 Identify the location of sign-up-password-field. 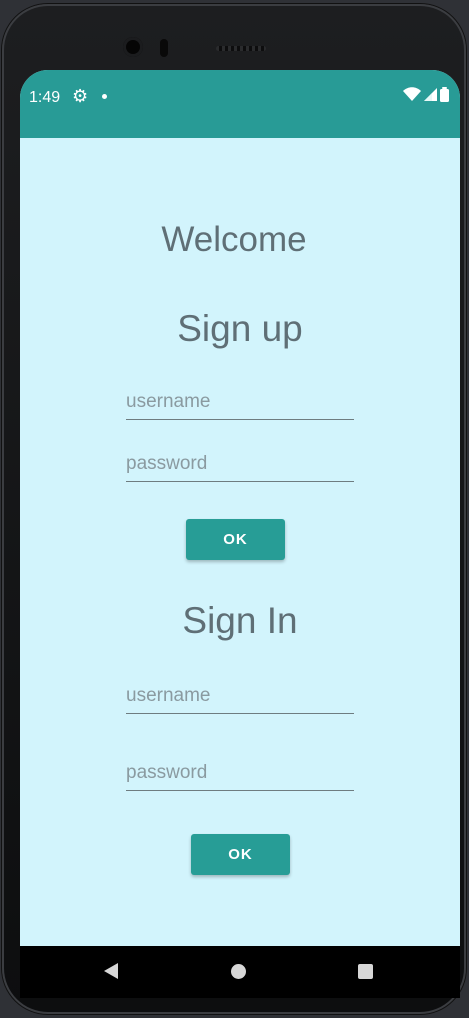
(240, 464).